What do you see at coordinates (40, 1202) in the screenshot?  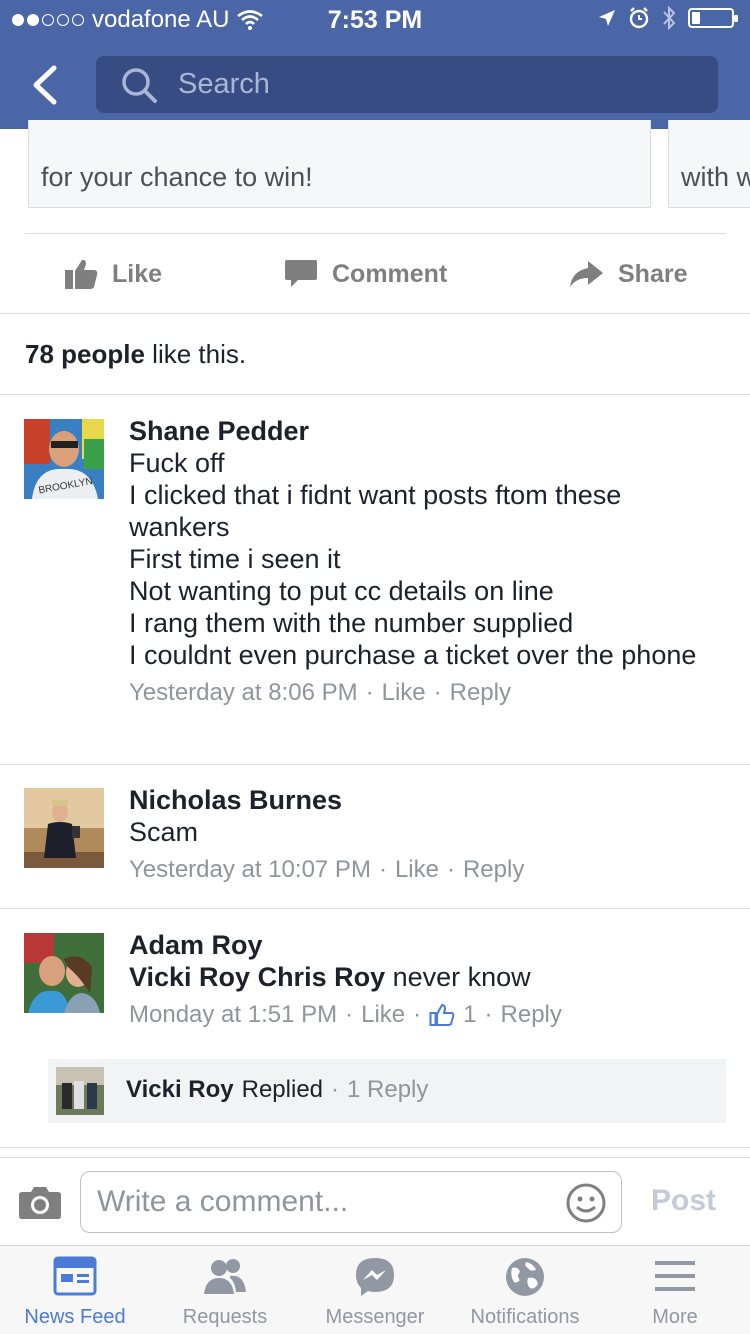 I see `camera-icon` at bounding box center [40, 1202].